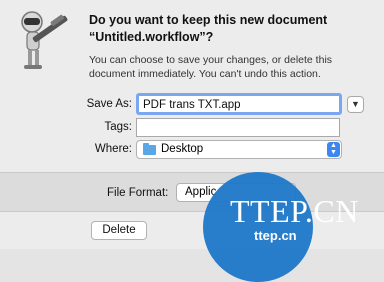  I want to click on watermark-text: TTEP.CN, so click(294, 211).